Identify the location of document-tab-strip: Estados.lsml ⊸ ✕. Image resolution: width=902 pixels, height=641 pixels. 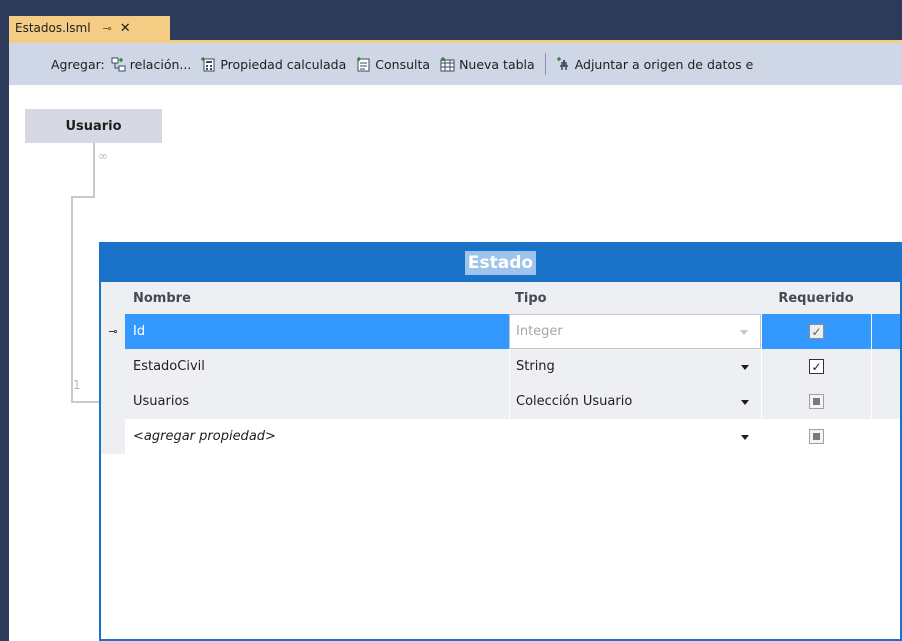
(455, 25).